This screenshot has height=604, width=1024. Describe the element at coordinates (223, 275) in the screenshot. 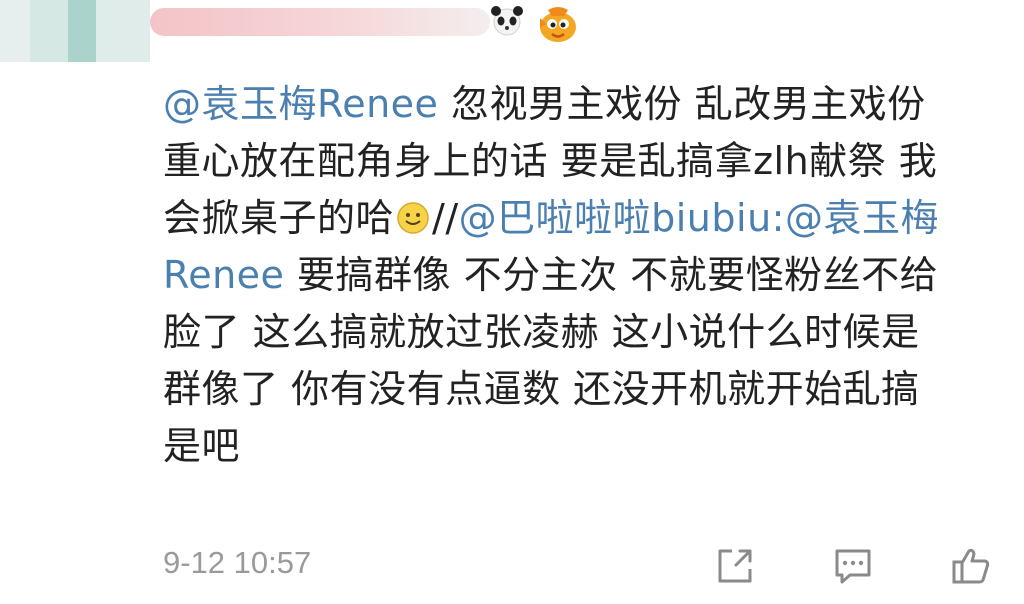

I see `mention-link-continued: Renee` at that location.